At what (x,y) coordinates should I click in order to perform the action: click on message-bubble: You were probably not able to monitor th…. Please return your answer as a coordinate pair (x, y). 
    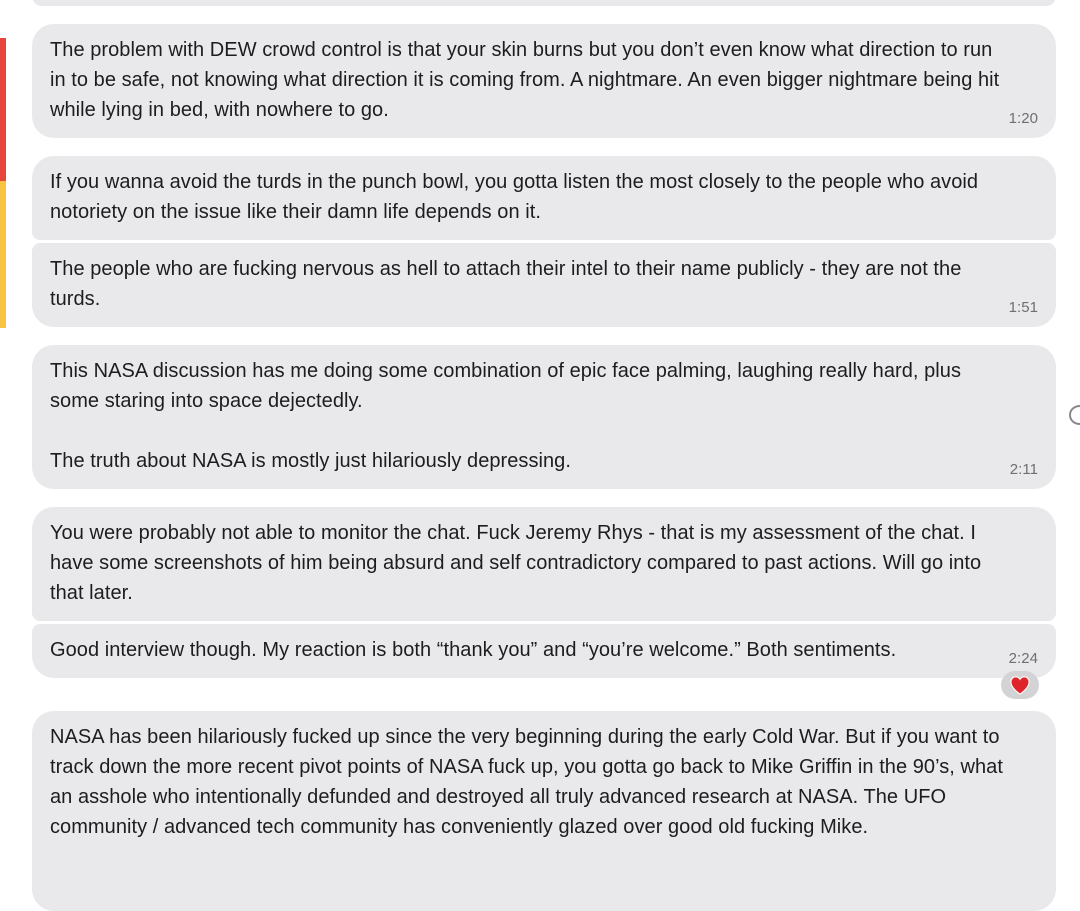
    Looking at the image, I should click on (544, 564).